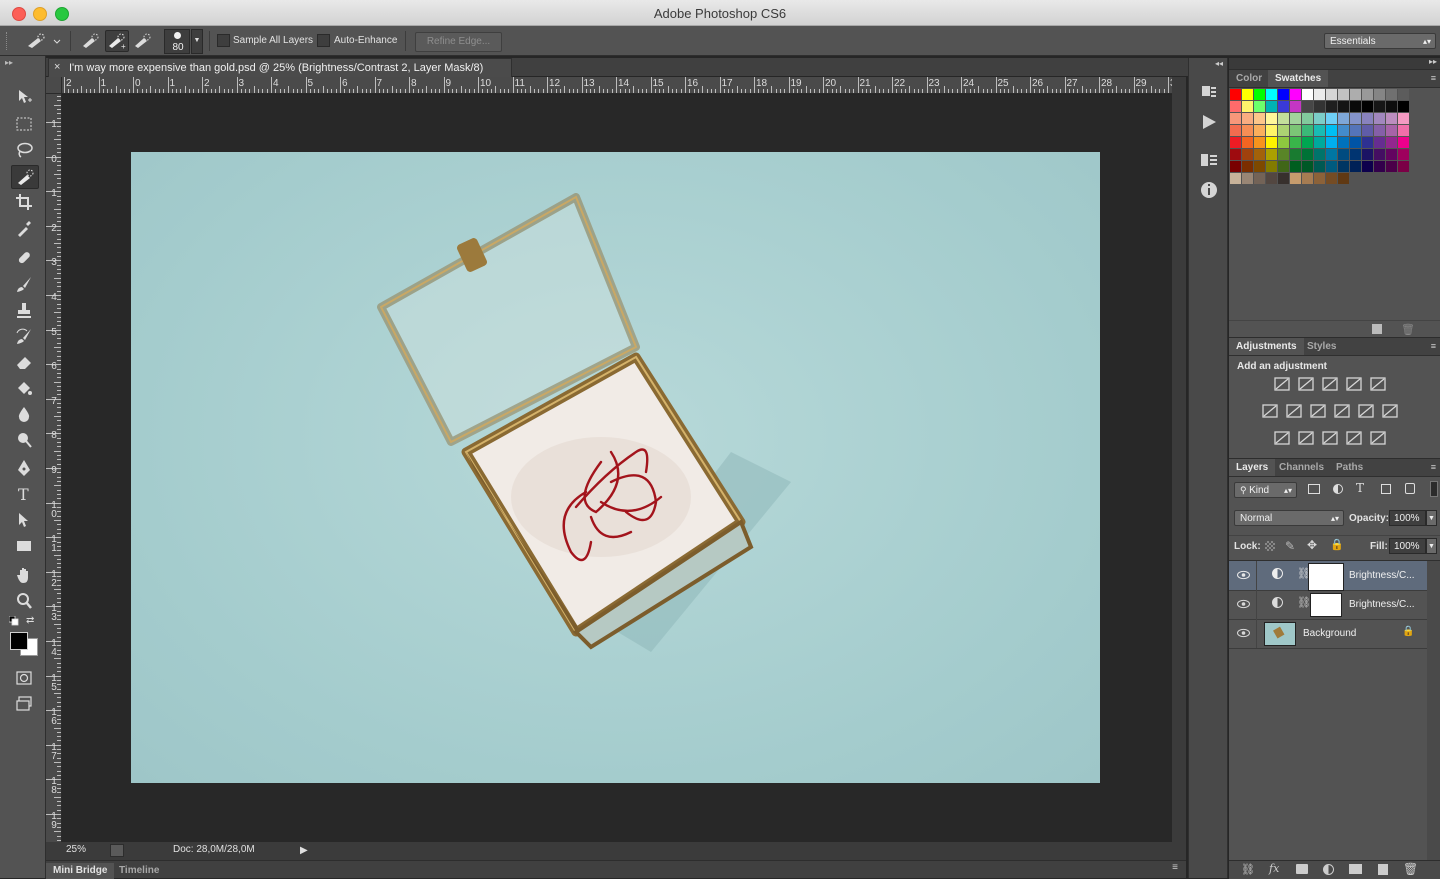  What do you see at coordinates (1349, 467) in the screenshot?
I see `tab-paths: Paths` at bounding box center [1349, 467].